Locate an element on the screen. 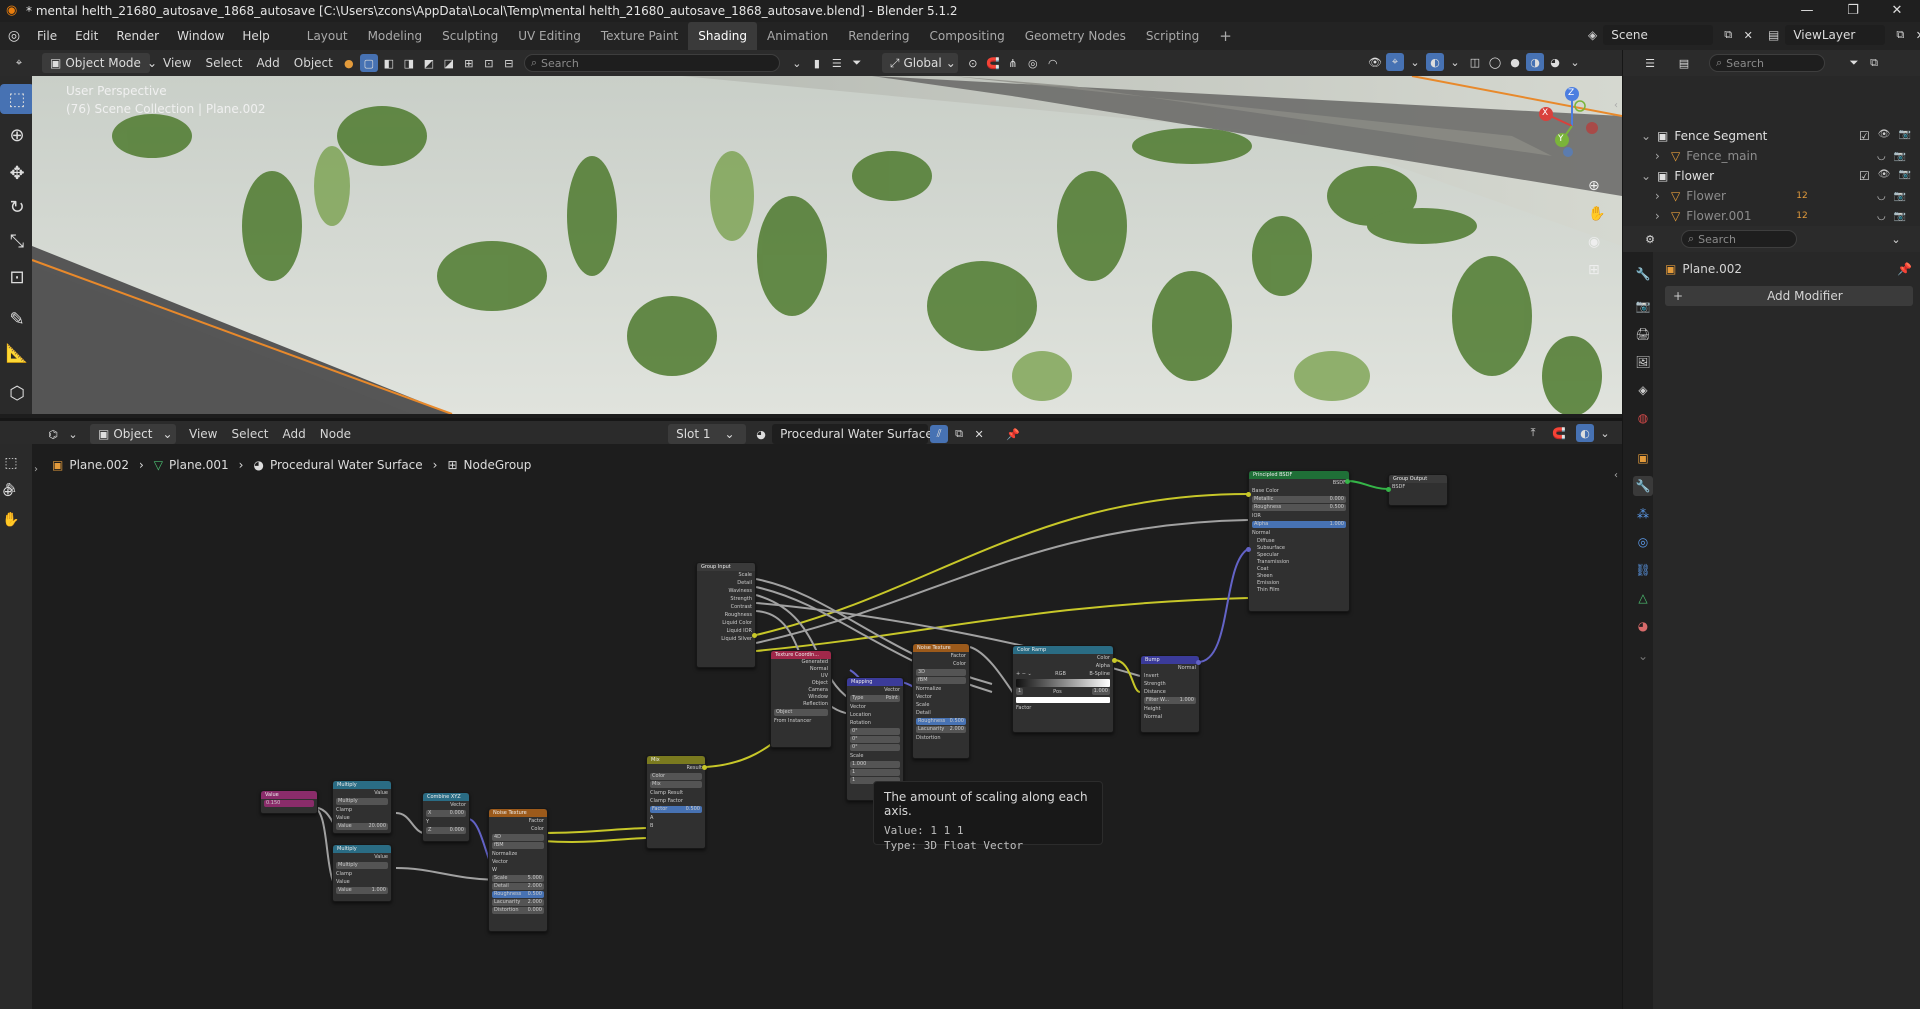  color-ramp-factor-input: Factor is located at coordinates (1063, 708).